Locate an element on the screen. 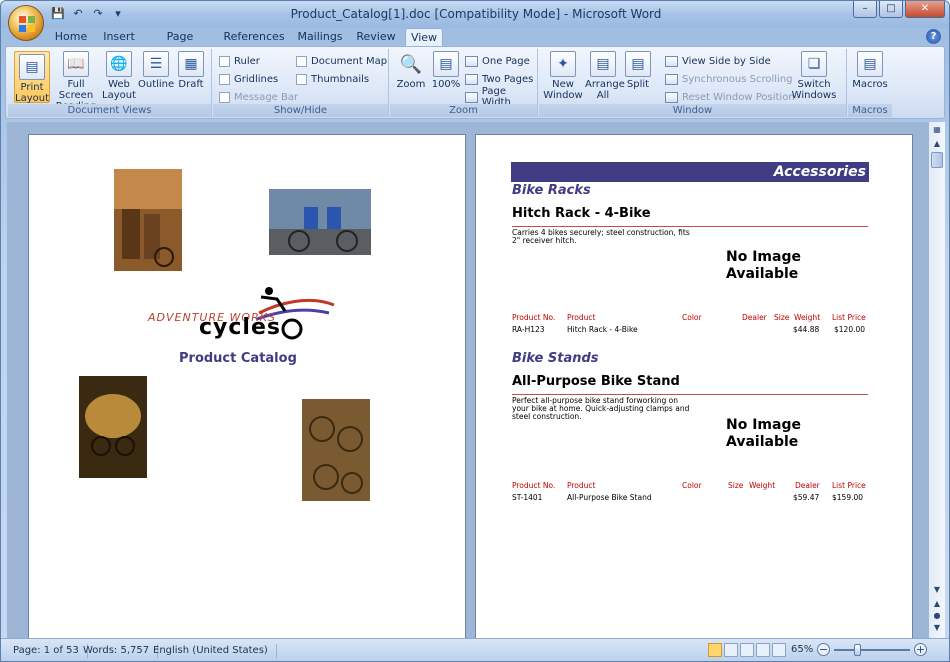 The height and width of the screenshot is (662, 950). zoom-button: 🔍 Zoom is located at coordinates (411, 70).